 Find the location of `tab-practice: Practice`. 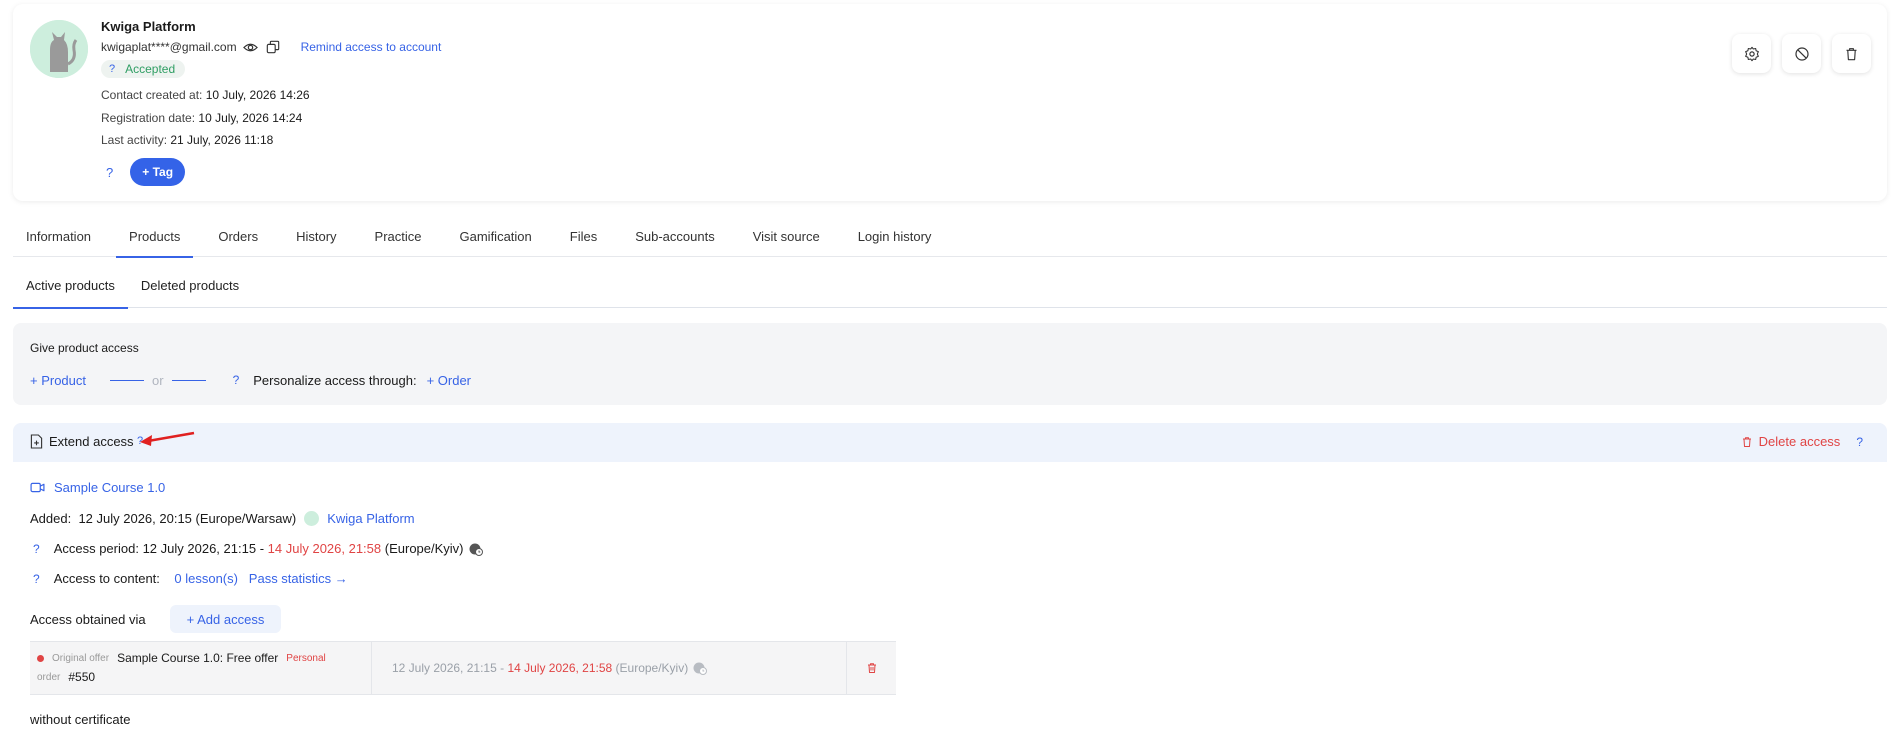

tab-practice: Practice is located at coordinates (398, 236).